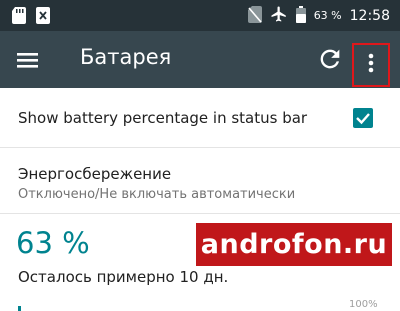  What do you see at coordinates (31, 17) in the screenshot?
I see `status-bar-left` at bounding box center [31, 17].